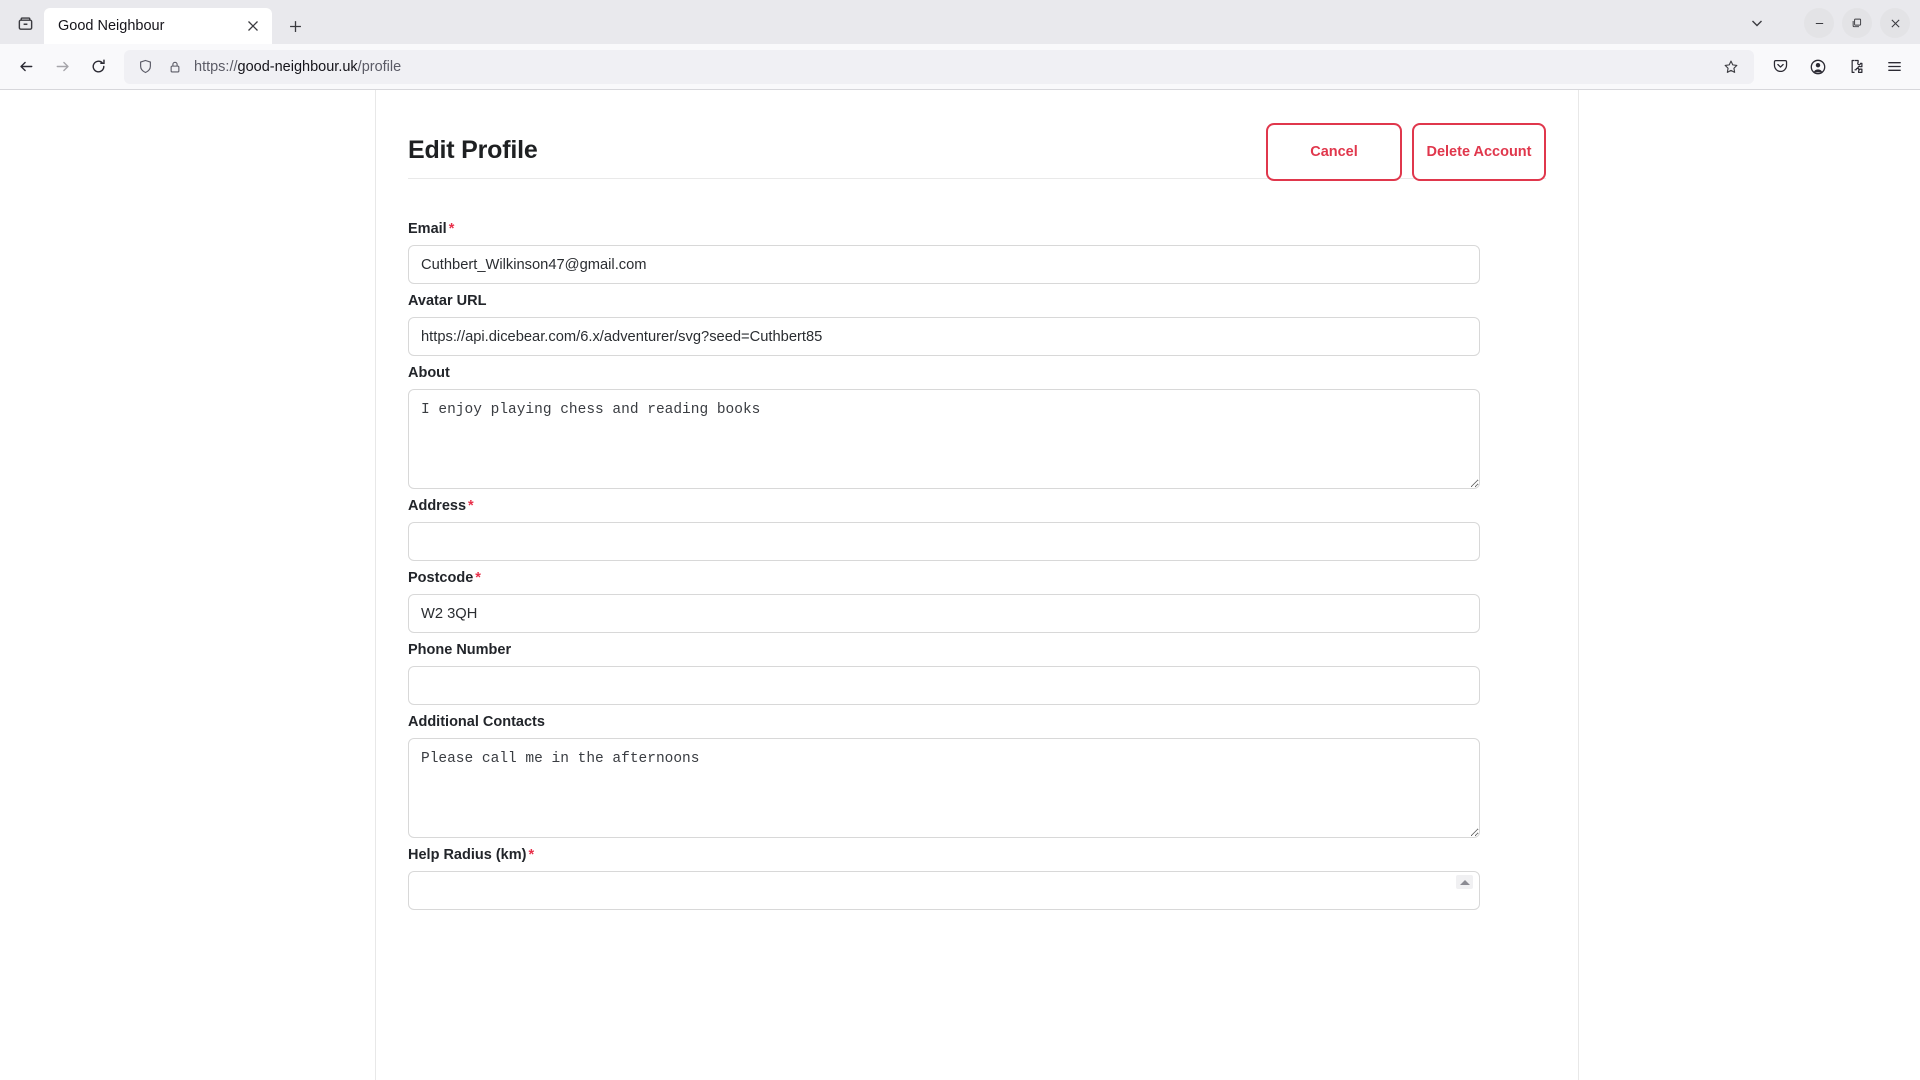  Describe the element at coordinates (253, 26) in the screenshot. I see `tab-close-icon` at that location.